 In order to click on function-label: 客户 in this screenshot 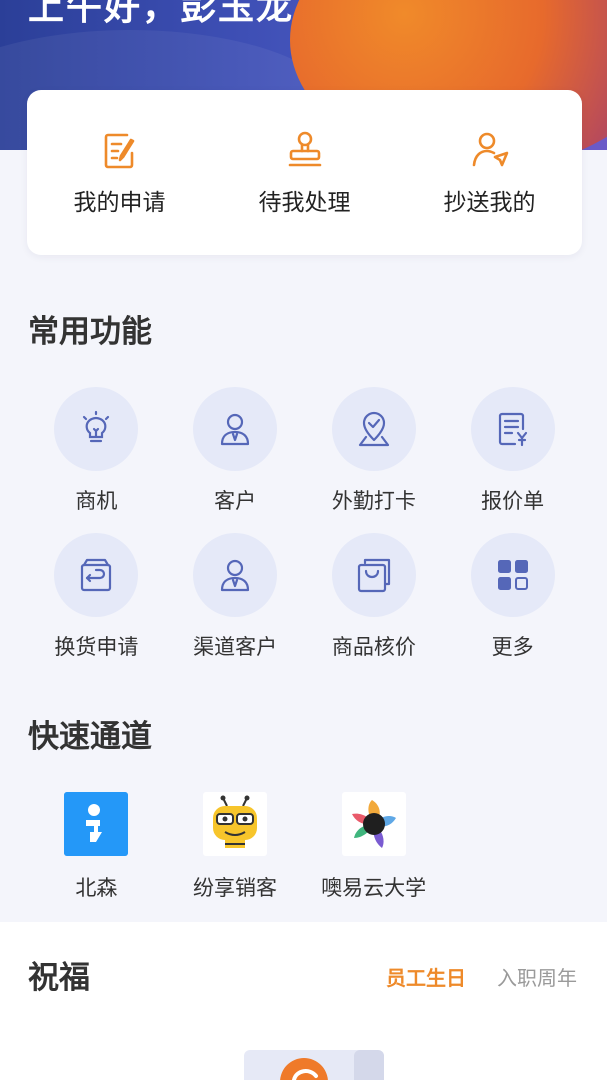, I will do `click(235, 501)`.